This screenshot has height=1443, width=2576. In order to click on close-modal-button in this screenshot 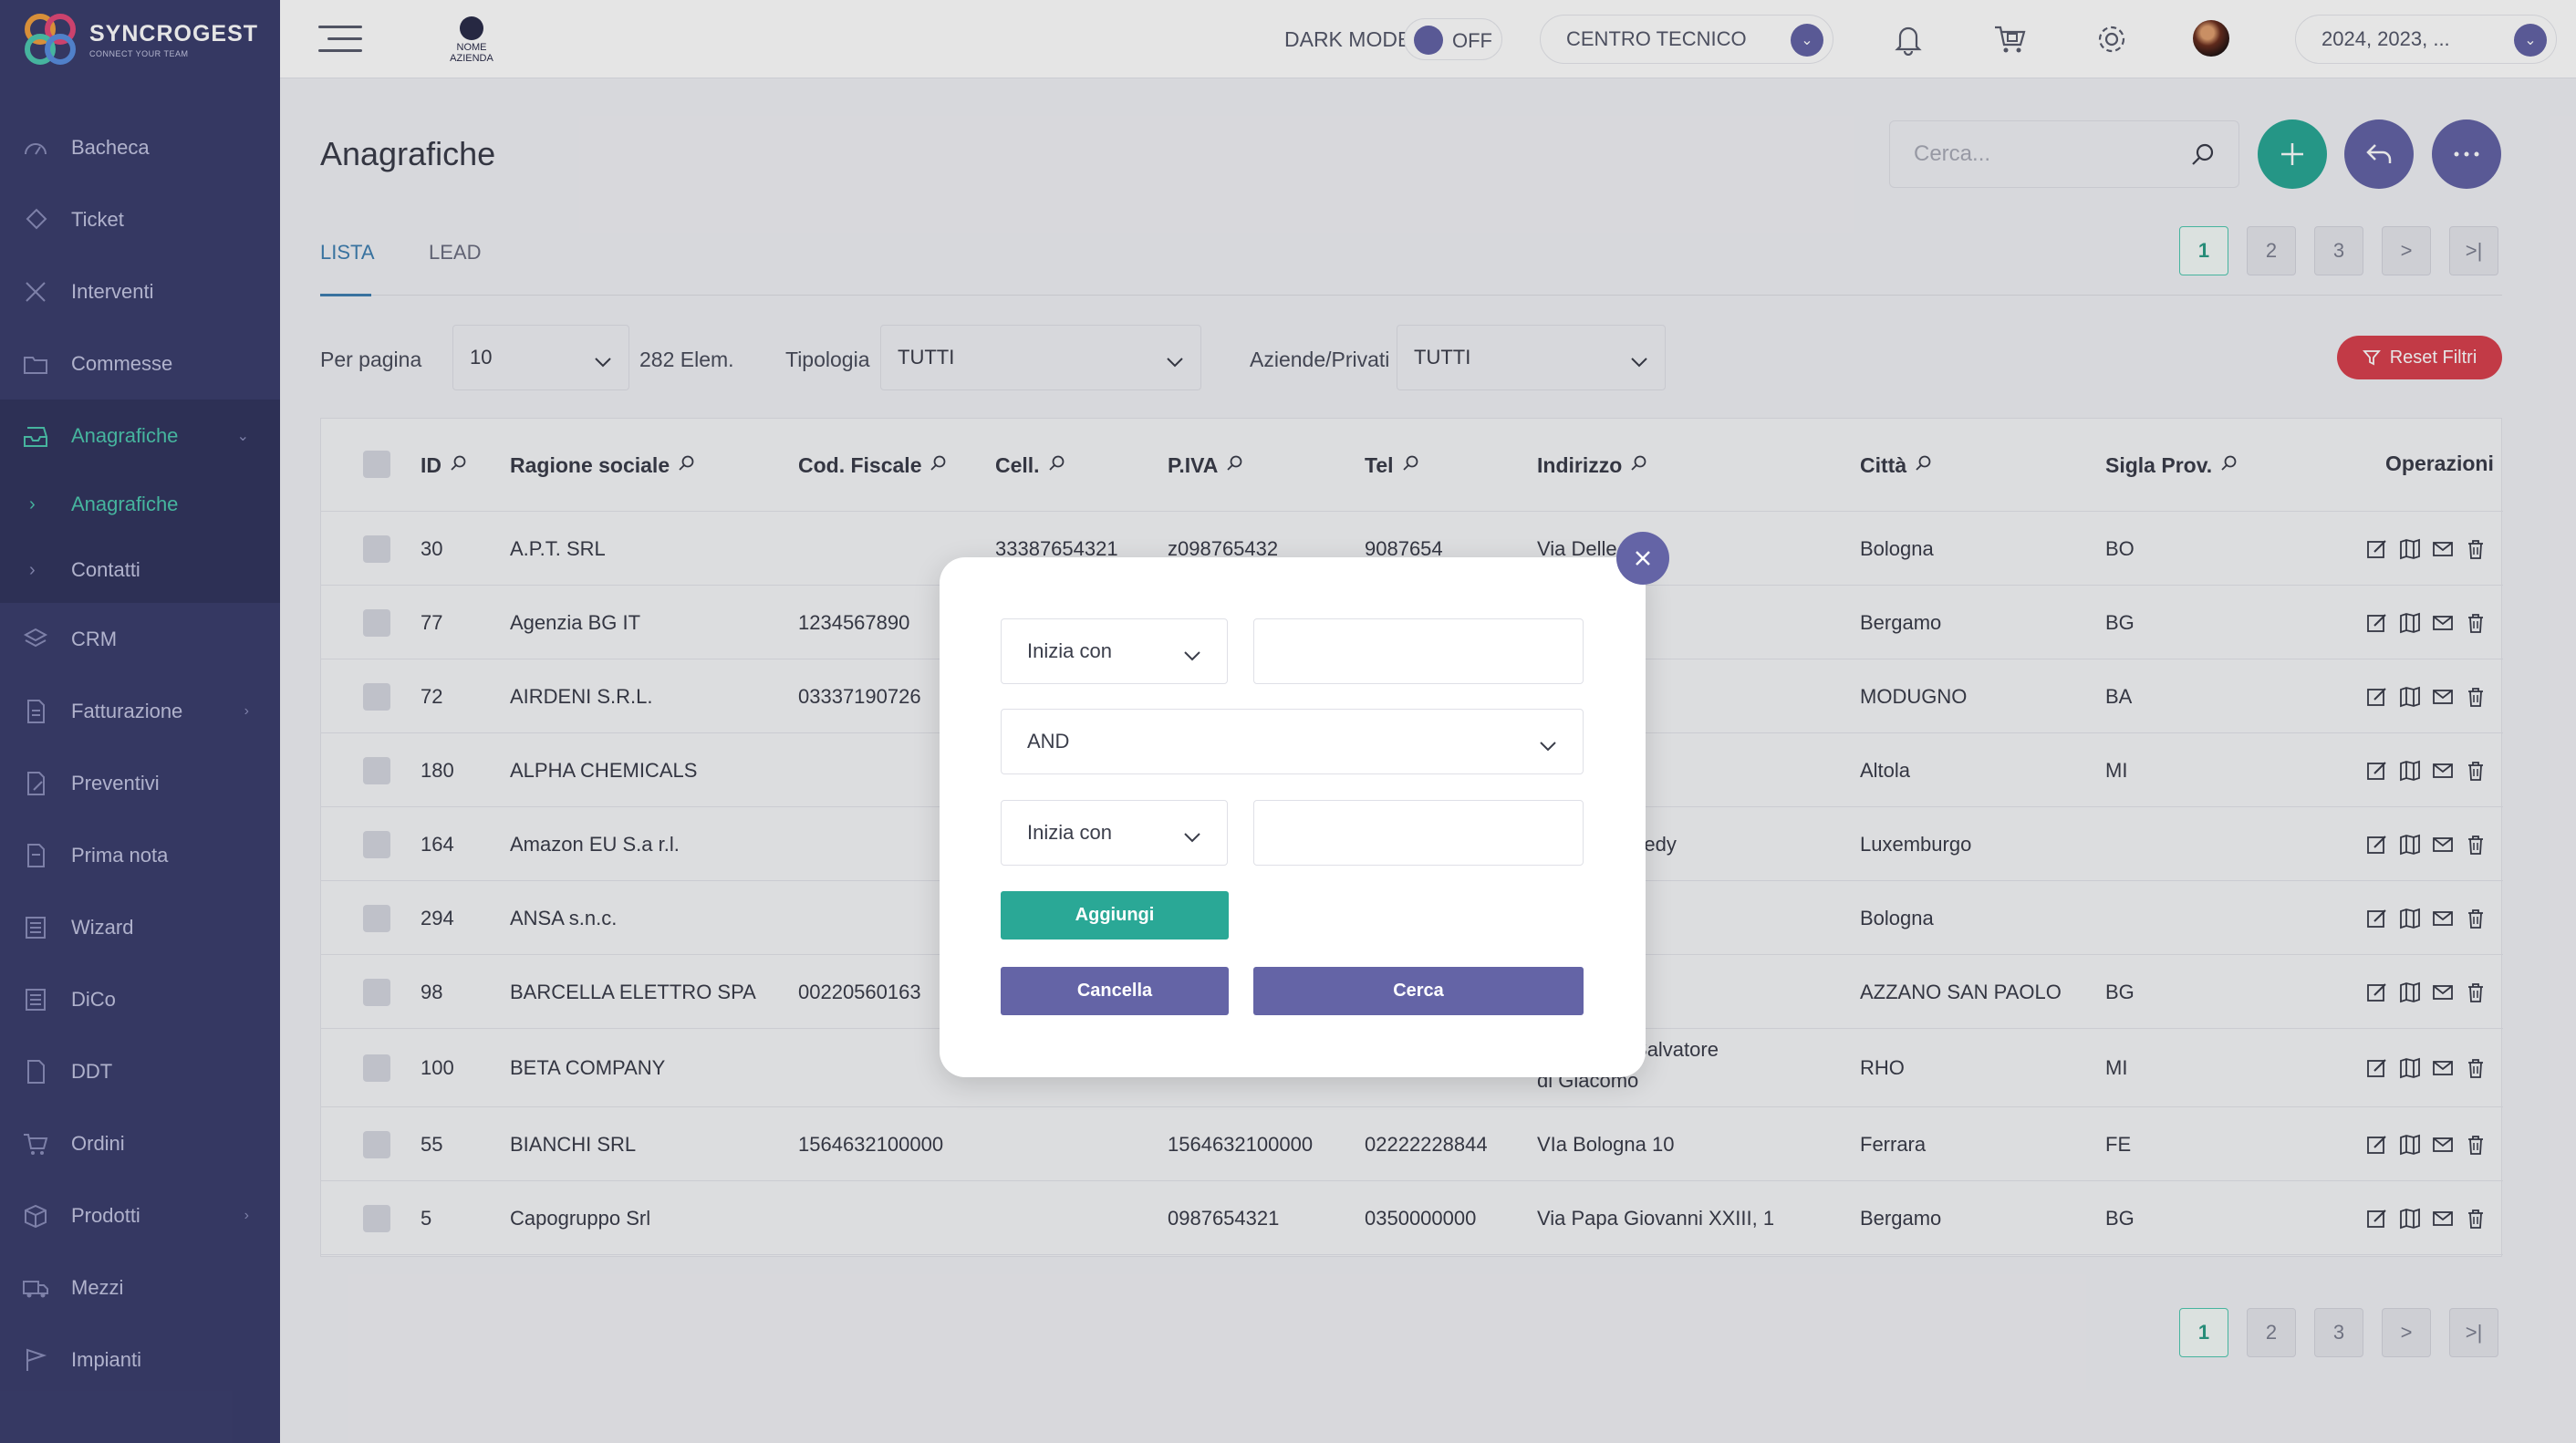, I will do `click(1642, 558)`.